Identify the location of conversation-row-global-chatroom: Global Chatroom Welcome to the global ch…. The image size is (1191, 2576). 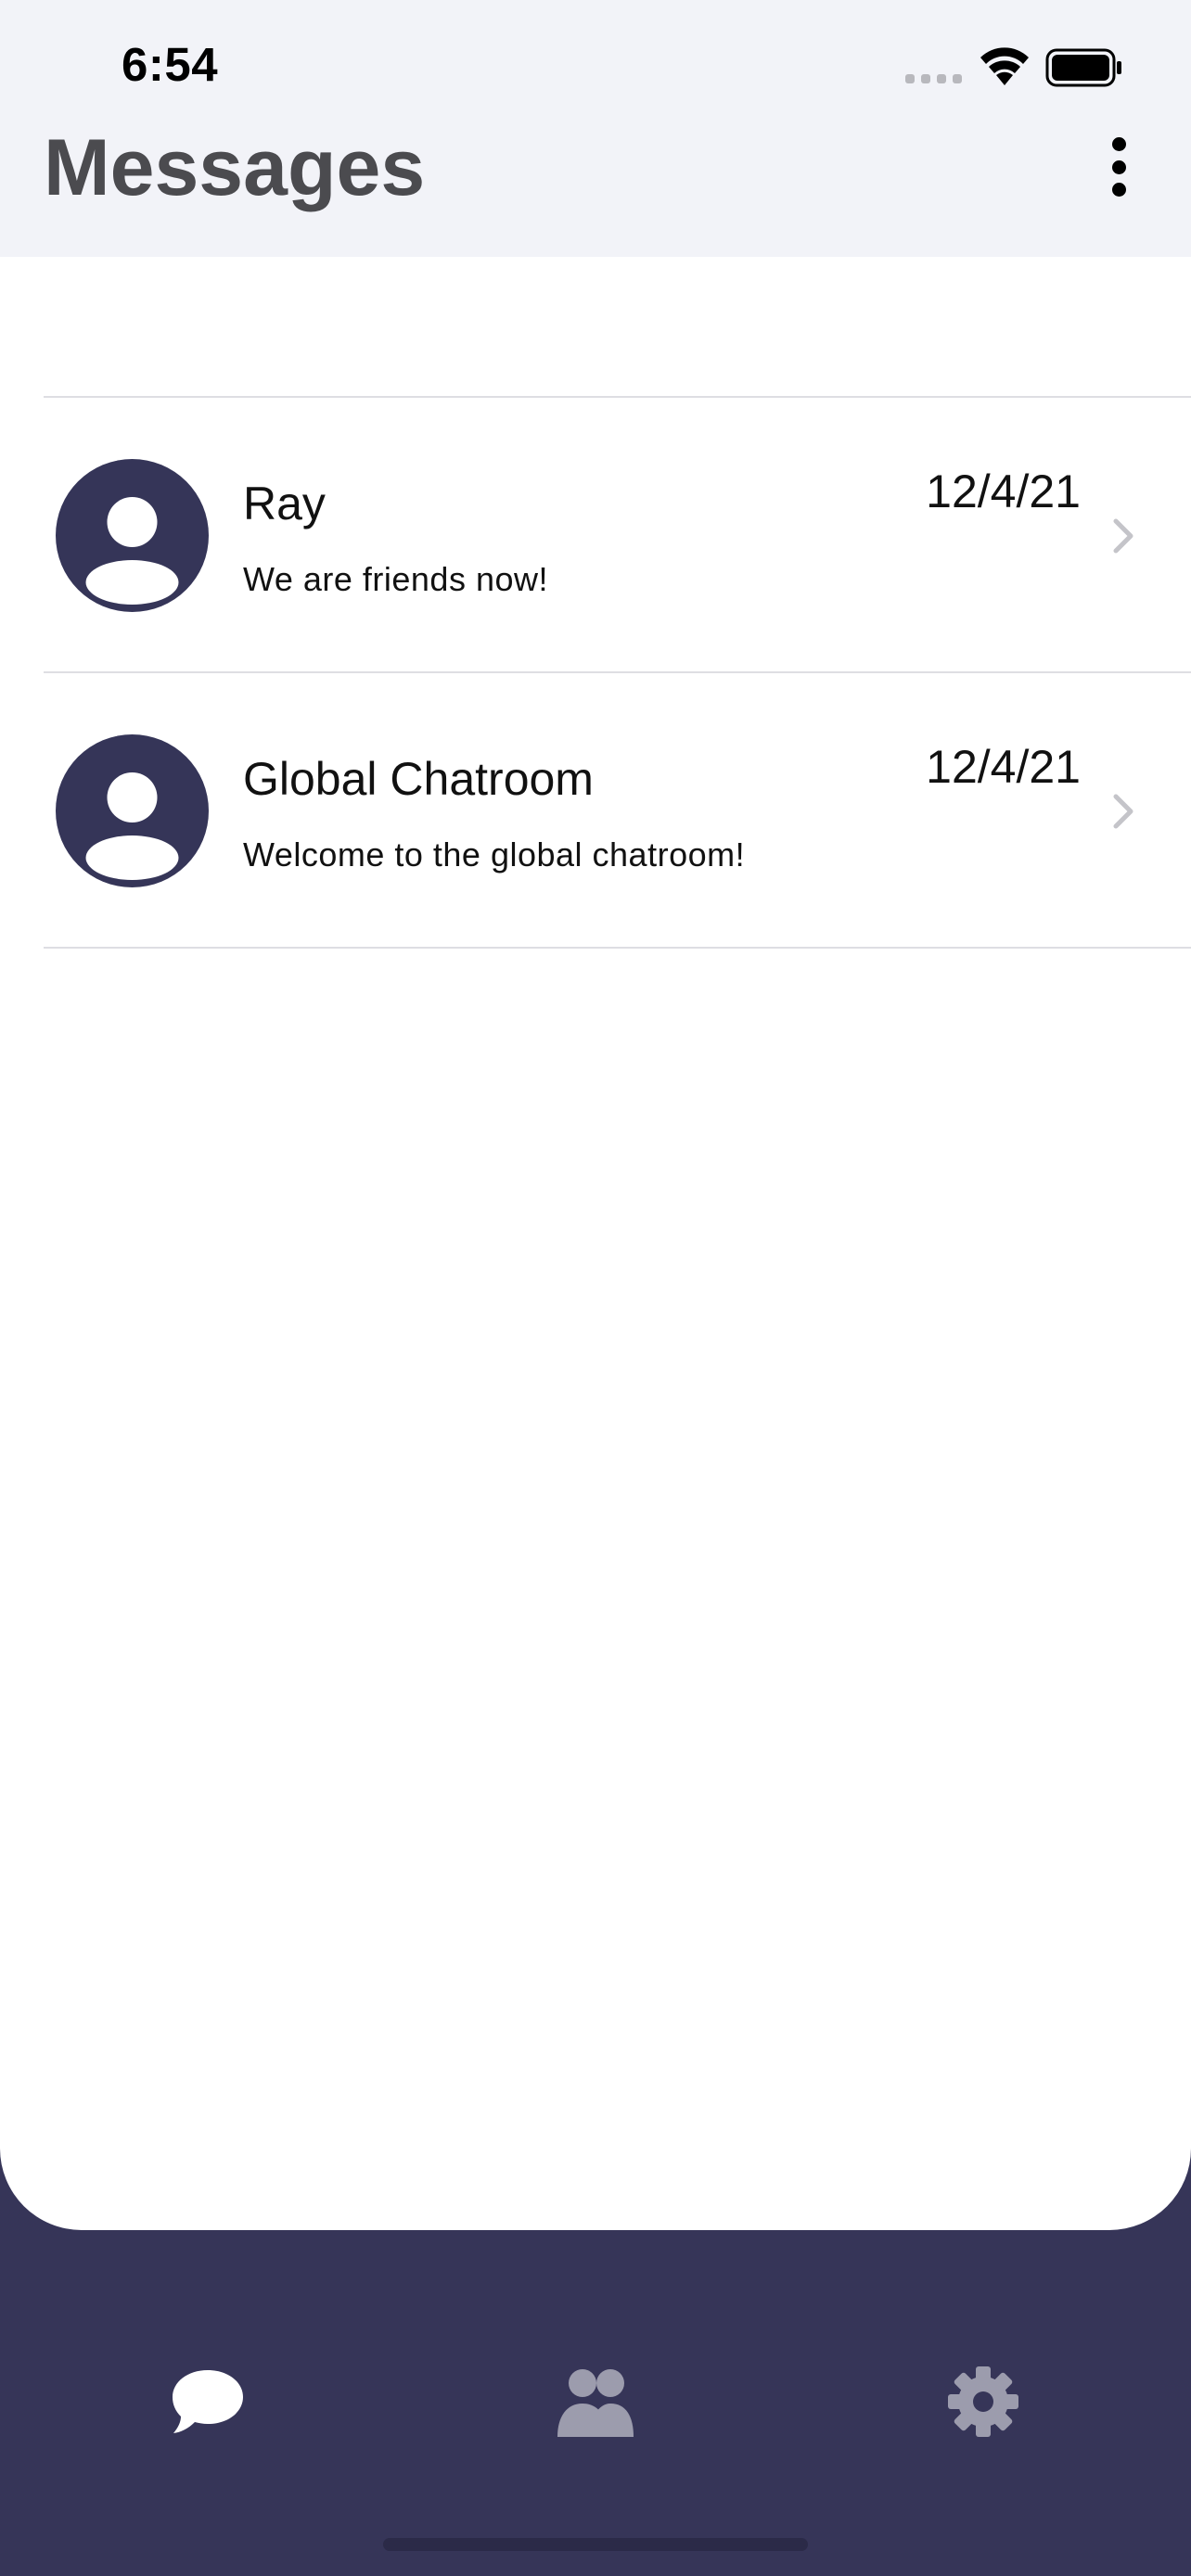
(595, 810).